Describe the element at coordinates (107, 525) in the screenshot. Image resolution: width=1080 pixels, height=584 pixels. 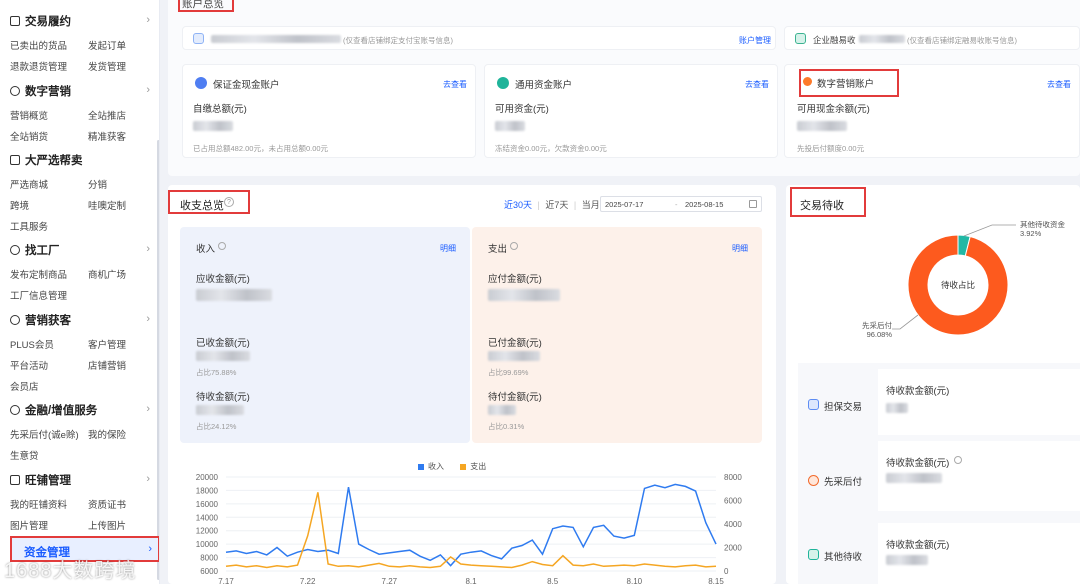
I see `nav-item: 上传图片` at that location.